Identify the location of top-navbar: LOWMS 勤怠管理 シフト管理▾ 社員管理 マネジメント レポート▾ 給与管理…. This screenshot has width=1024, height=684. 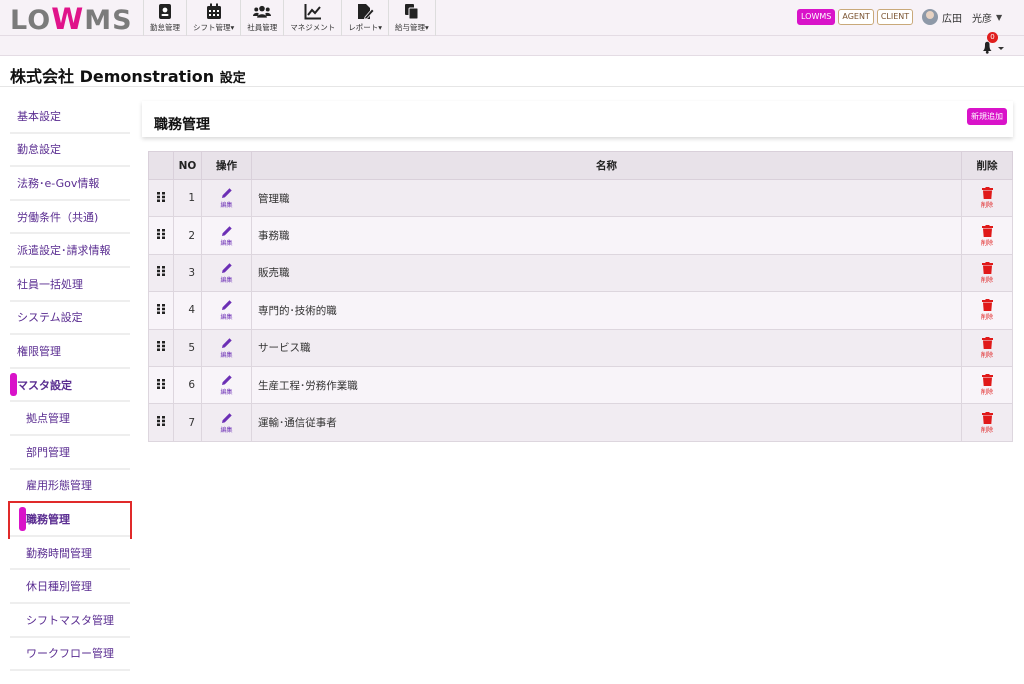
(512, 18).